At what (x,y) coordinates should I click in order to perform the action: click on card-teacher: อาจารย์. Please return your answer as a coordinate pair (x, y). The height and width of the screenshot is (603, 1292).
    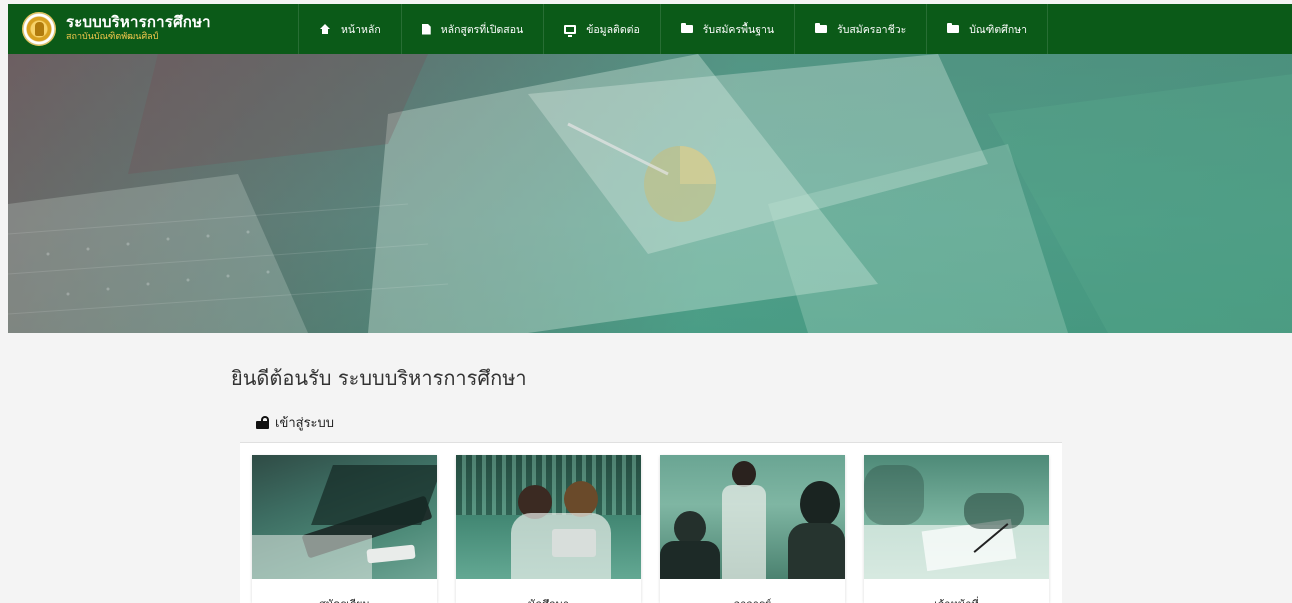
    Looking at the image, I should click on (752, 529).